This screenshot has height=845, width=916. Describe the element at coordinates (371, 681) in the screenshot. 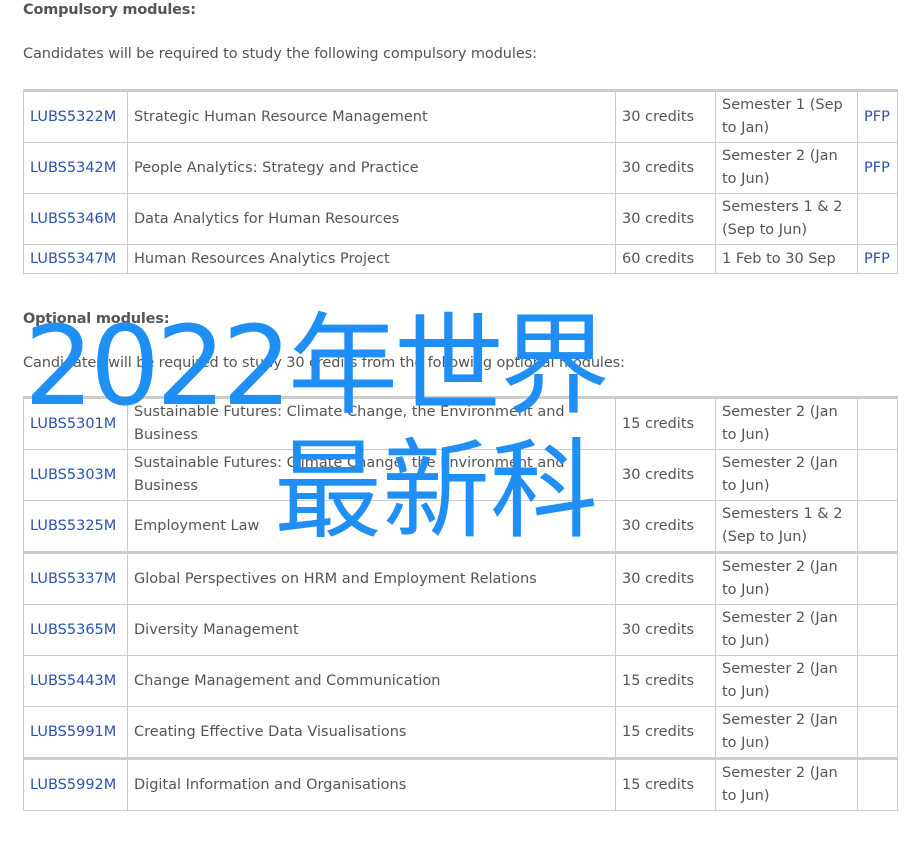

I see `module-title: Change Management and Communication` at that location.